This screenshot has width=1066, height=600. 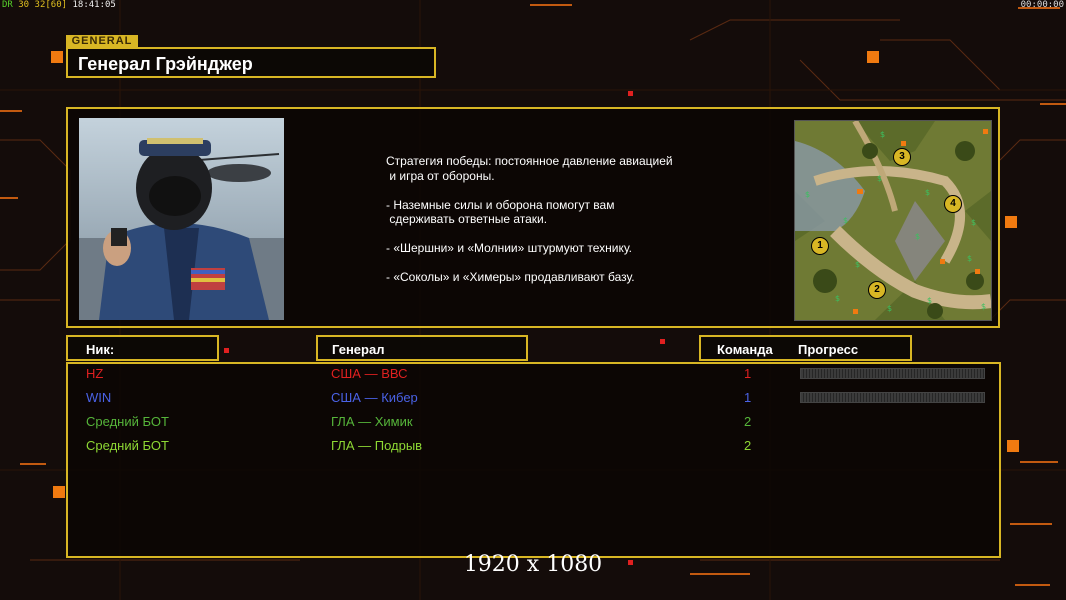 What do you see at coordinates (95, 373) in the screenshot?
I see `player-nick: HZ` at bounding box center [95, 373].